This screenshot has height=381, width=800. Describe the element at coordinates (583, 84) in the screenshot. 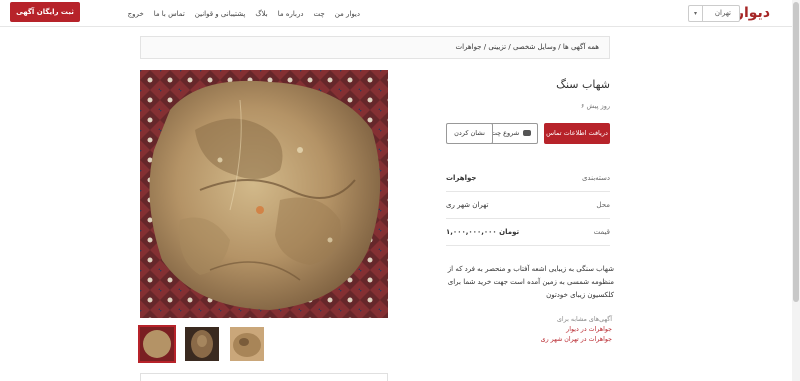

I see `listing-title: شهاب سنگ` at that location.